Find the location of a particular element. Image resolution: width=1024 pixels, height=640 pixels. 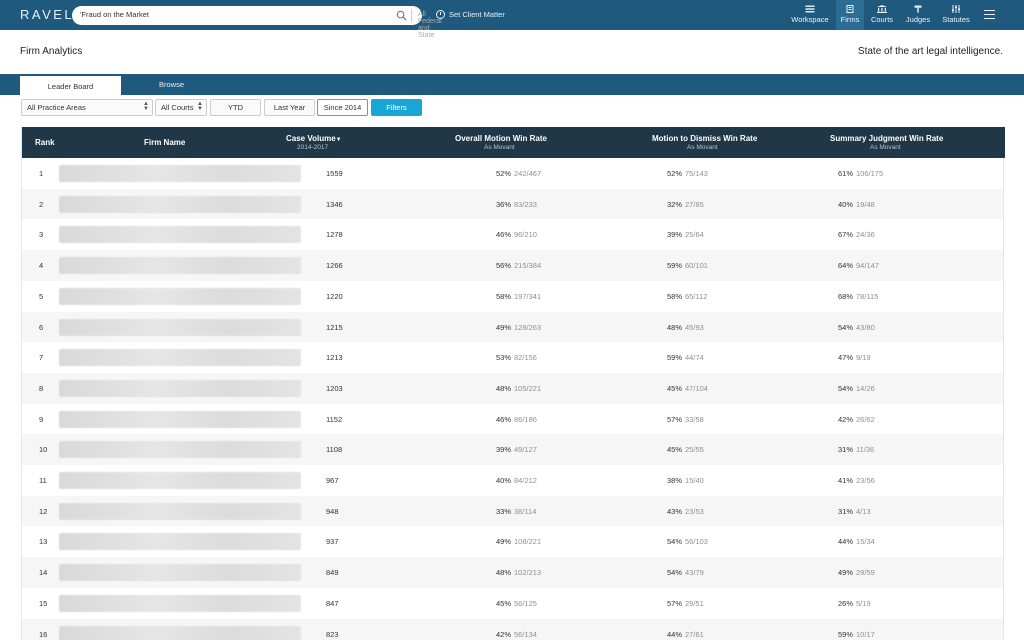

table-row: 4 1266 56% 215/384 59% 60/101 64% 94/147 is located at coordinates (512, 265).